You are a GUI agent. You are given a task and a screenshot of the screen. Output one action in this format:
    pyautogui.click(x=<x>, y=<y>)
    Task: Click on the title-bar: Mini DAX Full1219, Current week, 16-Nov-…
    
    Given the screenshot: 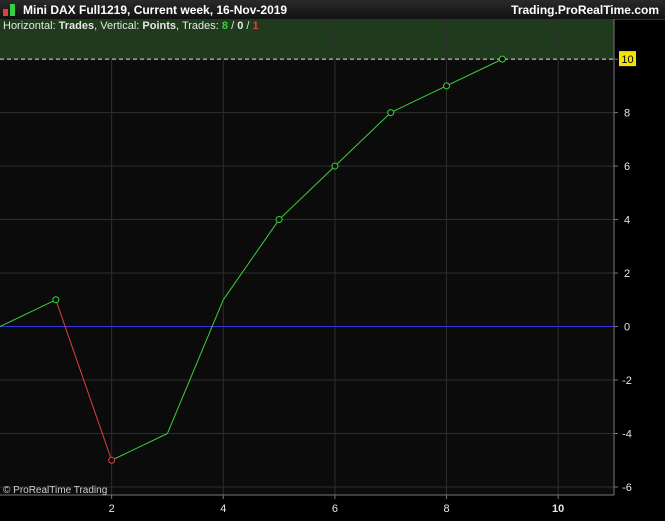 What is the action you would take?
    pyautogui.click(x=332, y=10)
    